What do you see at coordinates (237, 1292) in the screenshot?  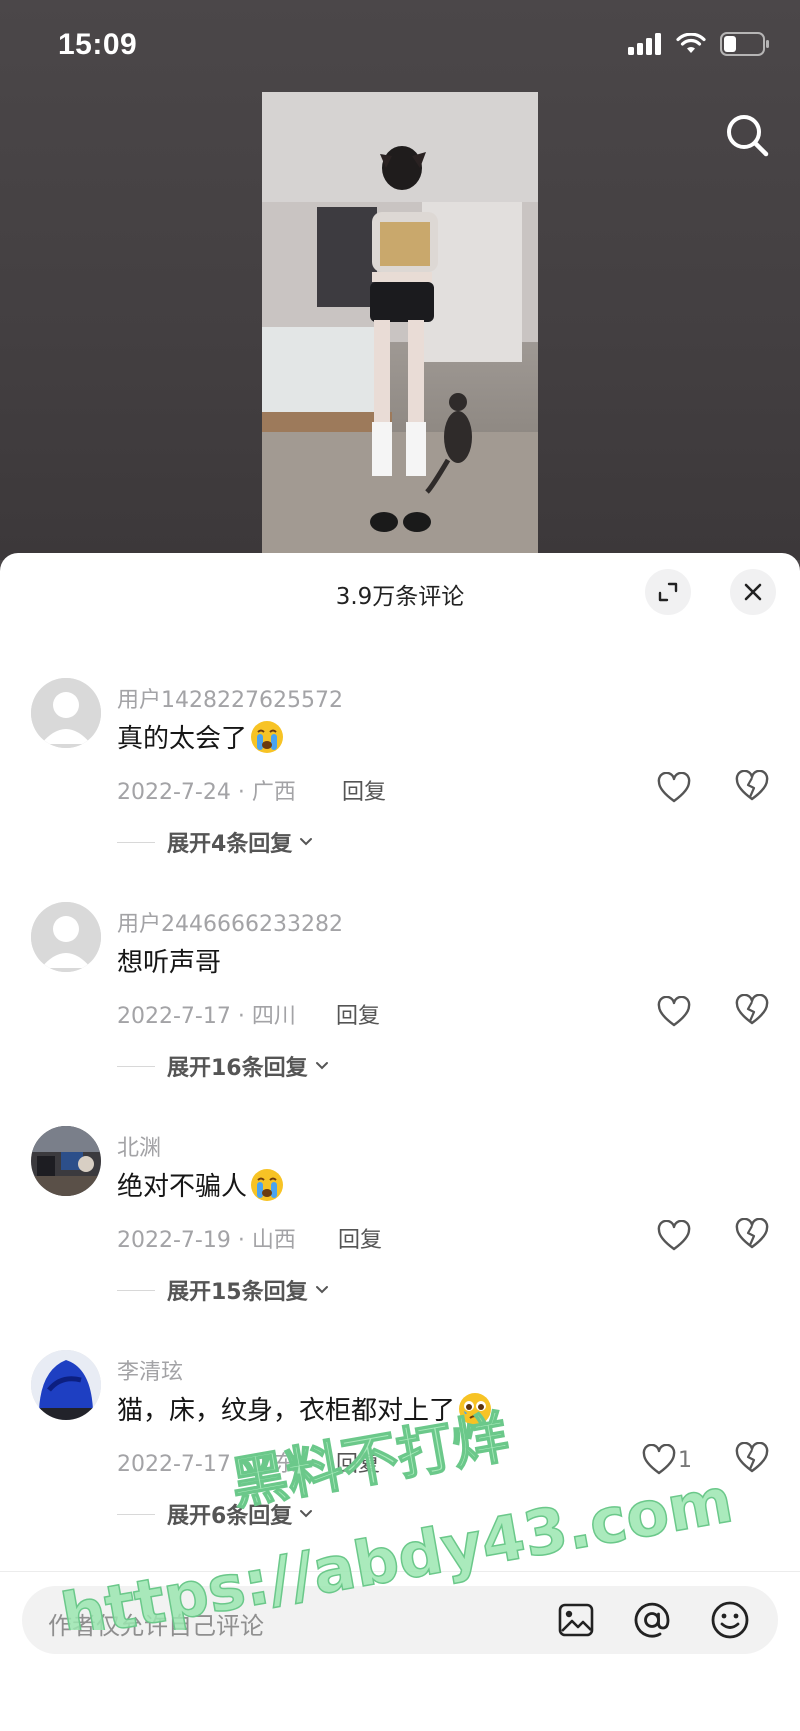 I see `expand-replies-label: 展开15条回复` at bounding box center [237, 1292].